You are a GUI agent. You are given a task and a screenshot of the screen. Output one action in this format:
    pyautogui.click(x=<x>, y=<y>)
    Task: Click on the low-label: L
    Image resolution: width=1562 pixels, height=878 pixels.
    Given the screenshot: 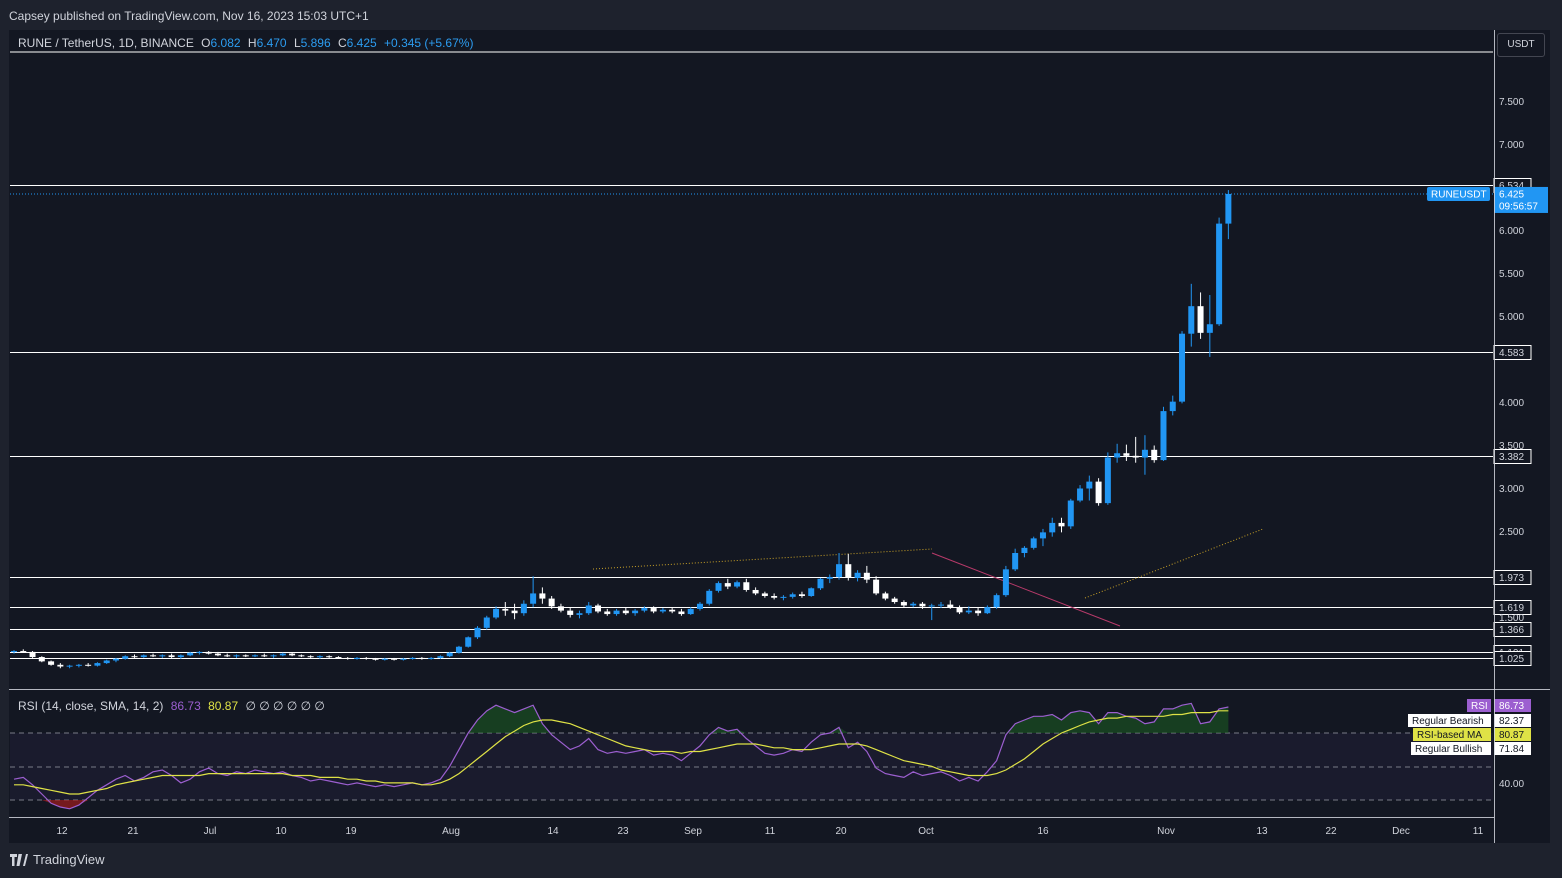 What is the action you would take?
    pyautogui.click(x=297, y=43)
    